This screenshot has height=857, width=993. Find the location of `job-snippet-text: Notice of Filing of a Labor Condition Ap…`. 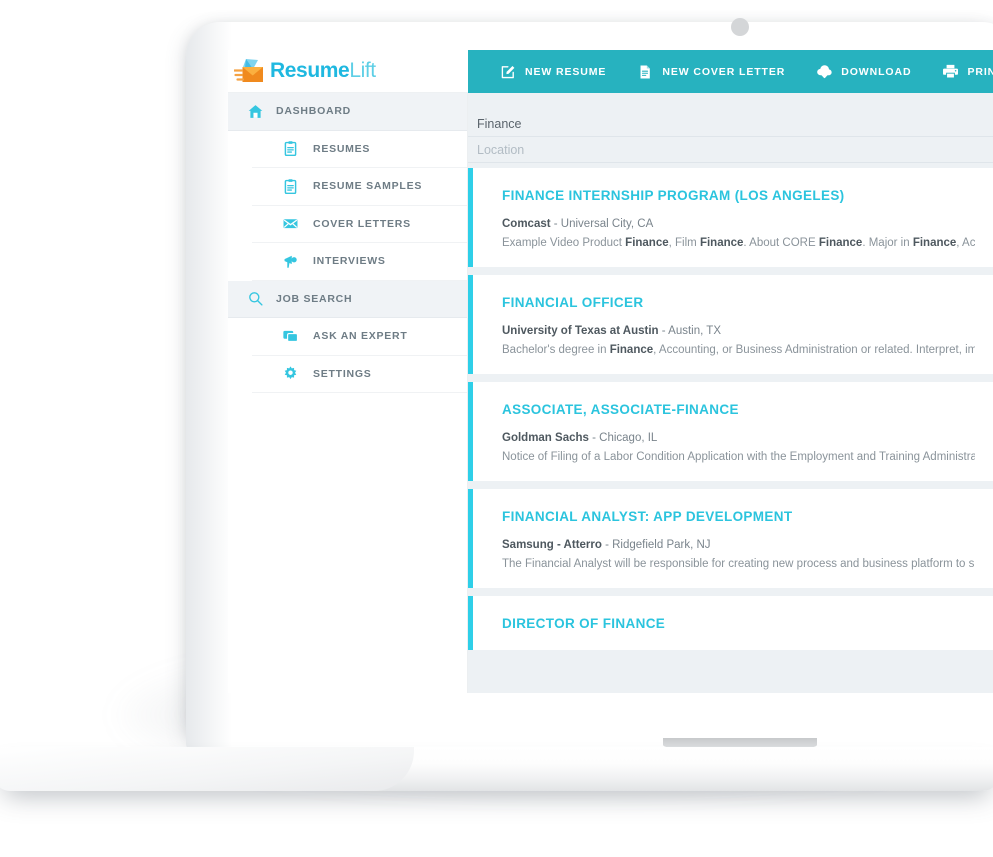

job-snippet-text: Notice of Filing of a Labor Condition Ap… is located at coordinates (738, 457).